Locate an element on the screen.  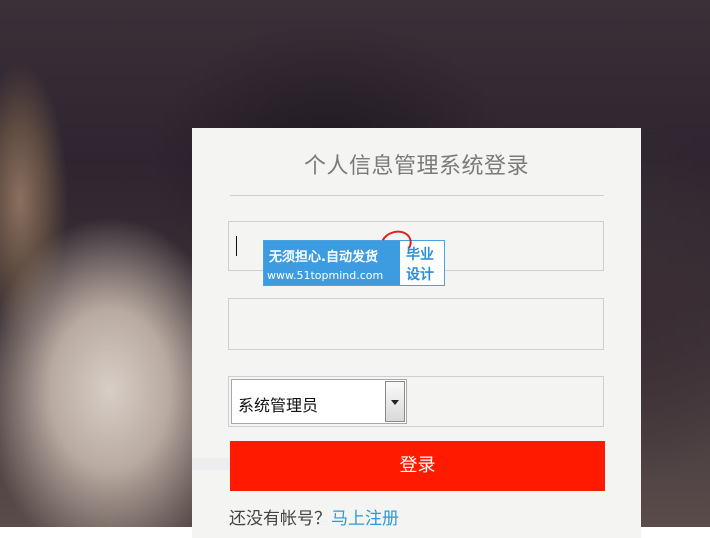
register-link: 马上注册 is located at coordinates (365, 519).